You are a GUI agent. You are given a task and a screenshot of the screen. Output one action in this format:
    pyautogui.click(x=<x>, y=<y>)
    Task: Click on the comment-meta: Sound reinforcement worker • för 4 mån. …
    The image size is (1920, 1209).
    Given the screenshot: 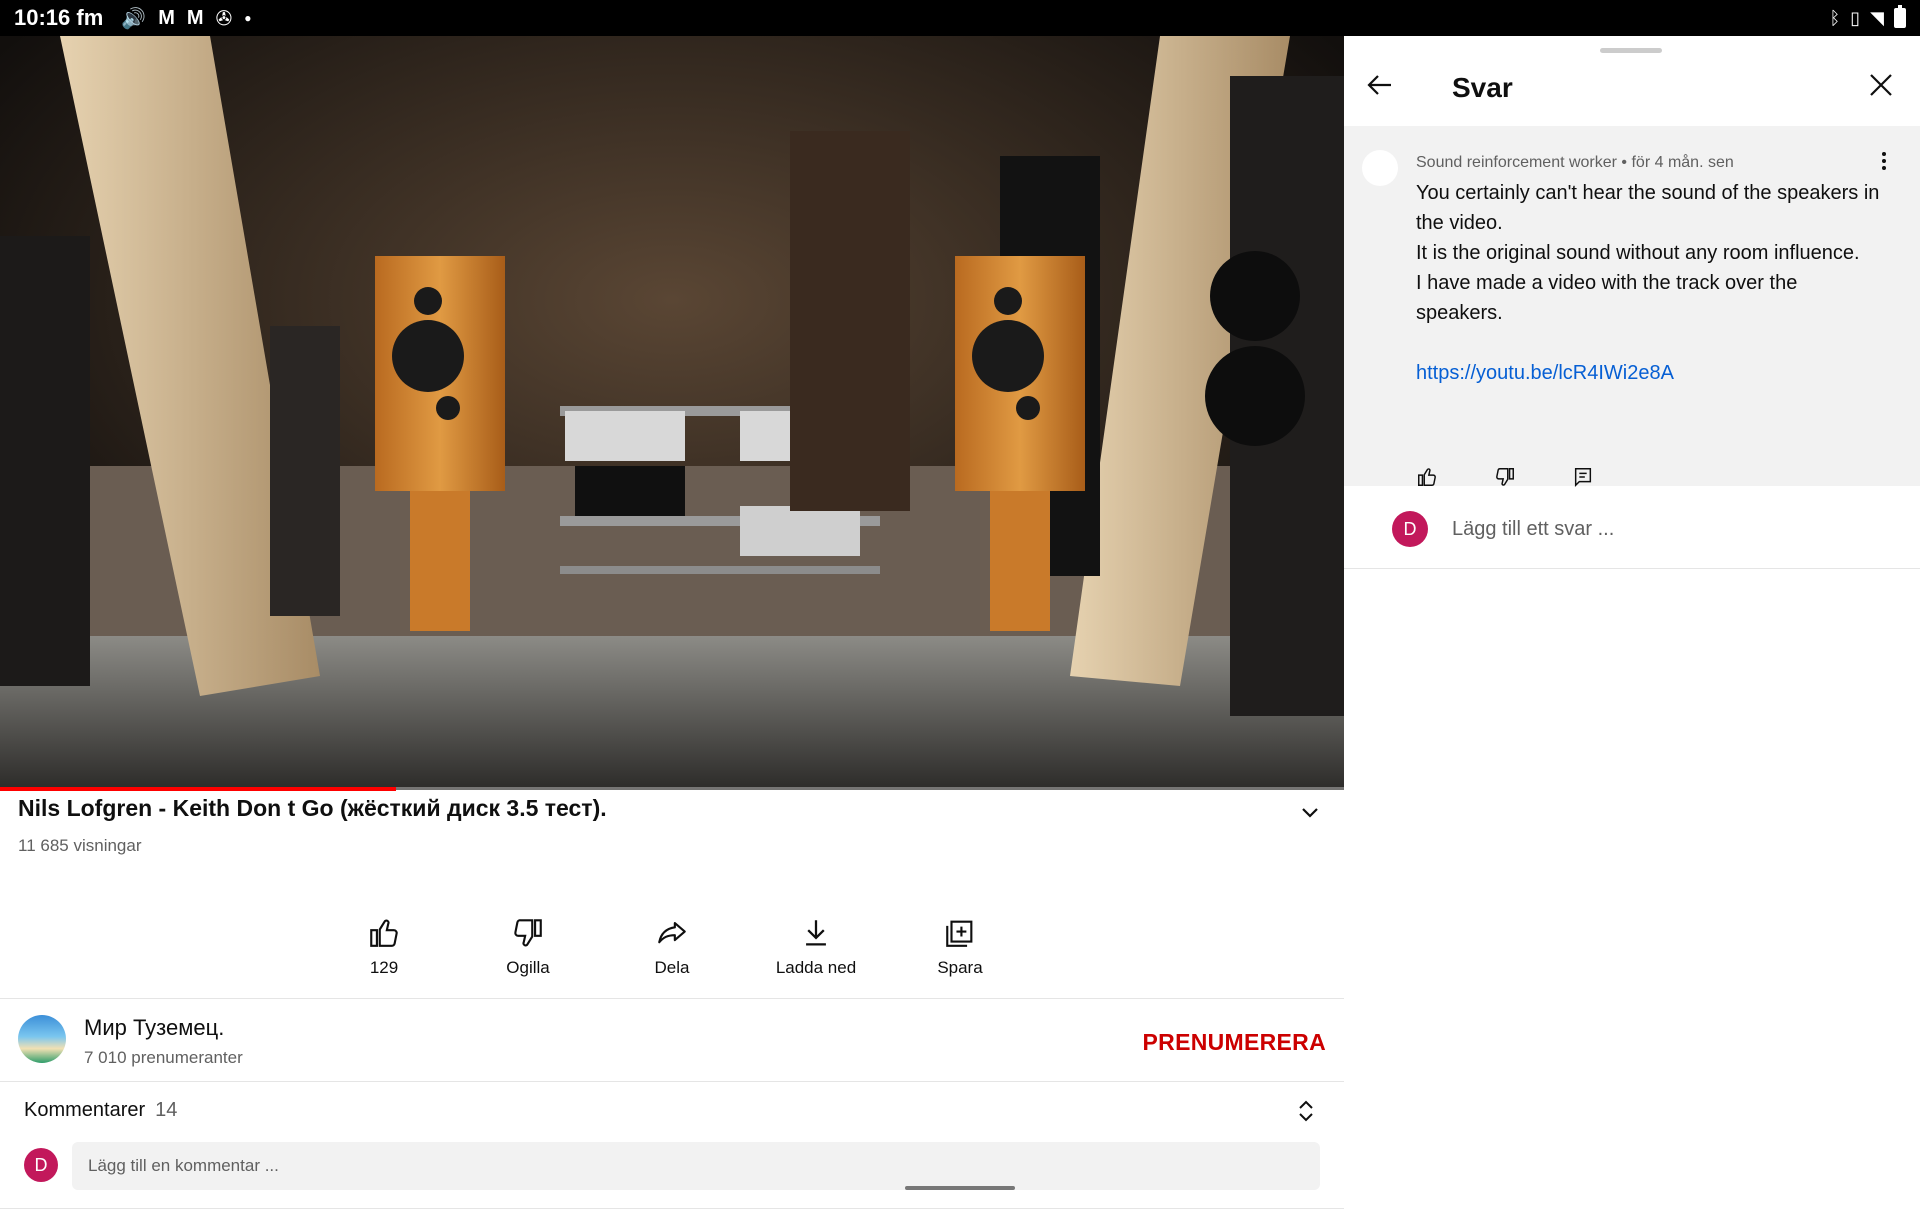 What is the action you would take?
    pyautogui.click(x=1575, y=162)
    